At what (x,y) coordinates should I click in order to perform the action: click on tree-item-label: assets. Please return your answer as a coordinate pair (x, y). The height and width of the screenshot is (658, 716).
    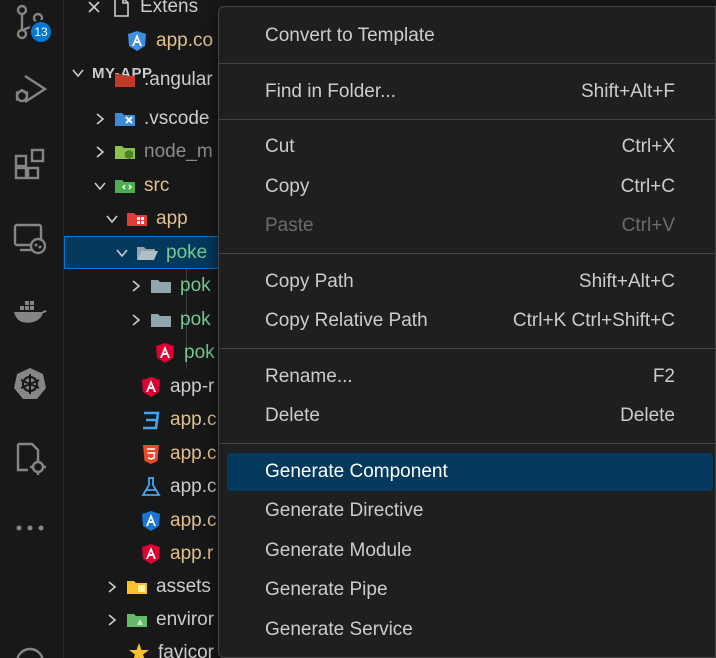
    Looking at the image, I should click on (183, 586).